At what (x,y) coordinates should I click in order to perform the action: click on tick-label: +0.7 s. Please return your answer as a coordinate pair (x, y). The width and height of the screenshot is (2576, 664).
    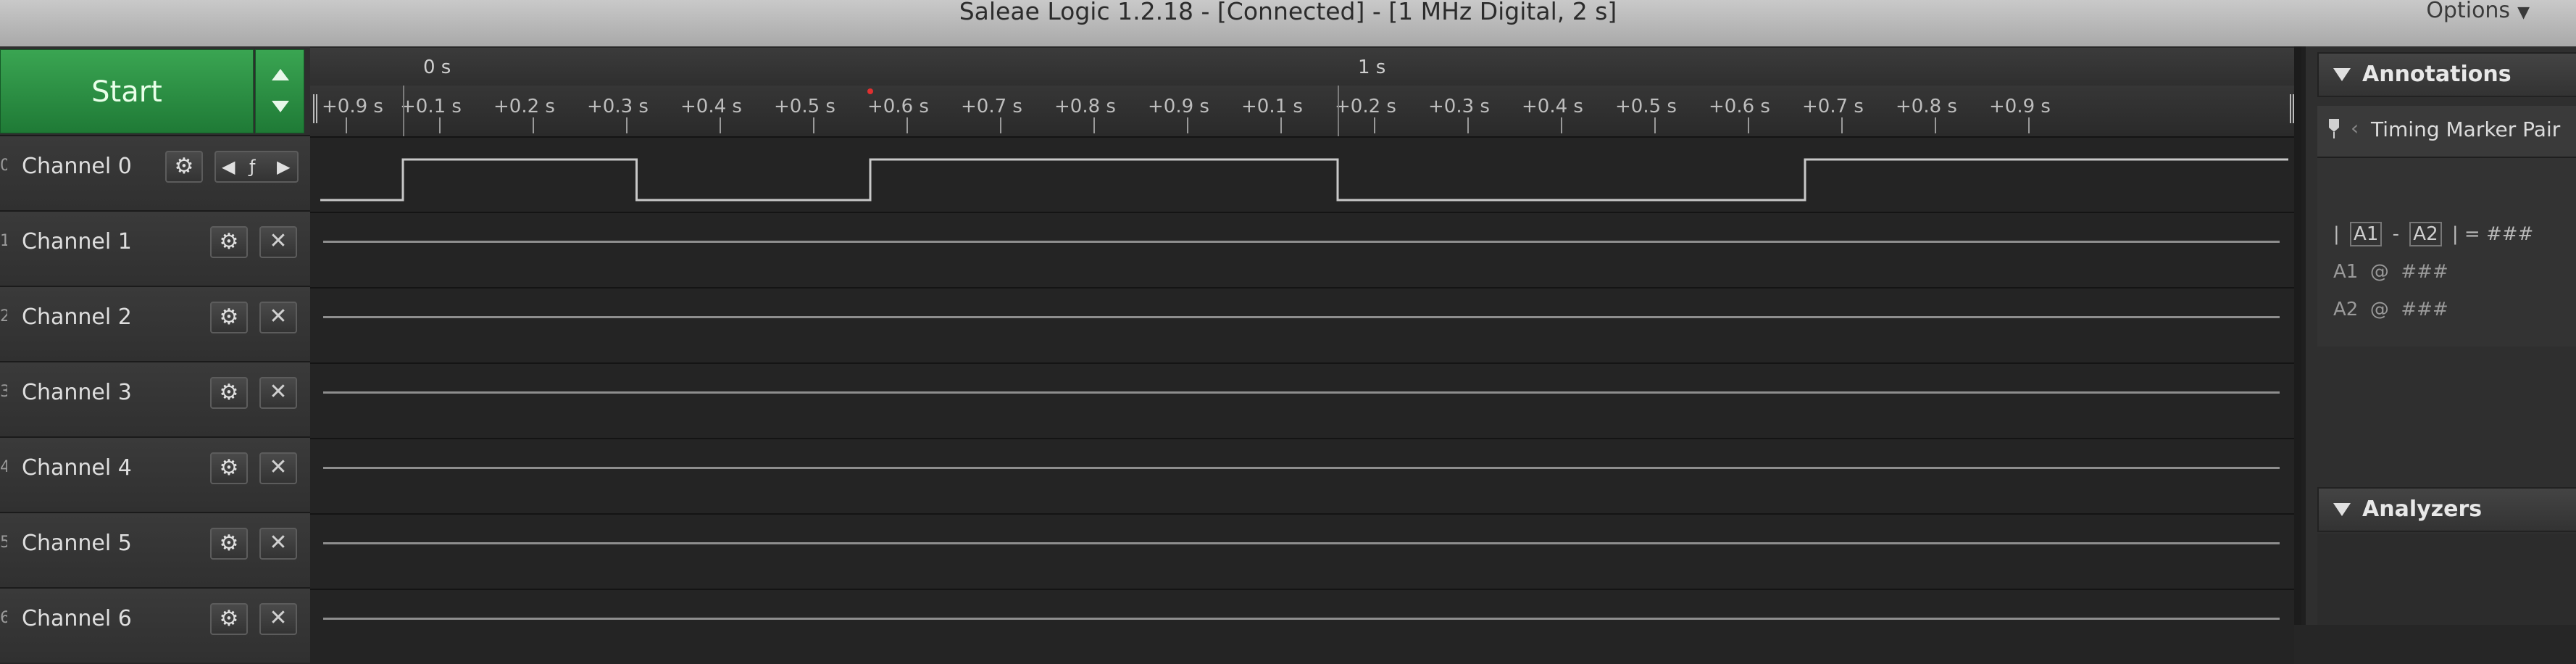
    Looking at the image, I should click on (1833, 107).